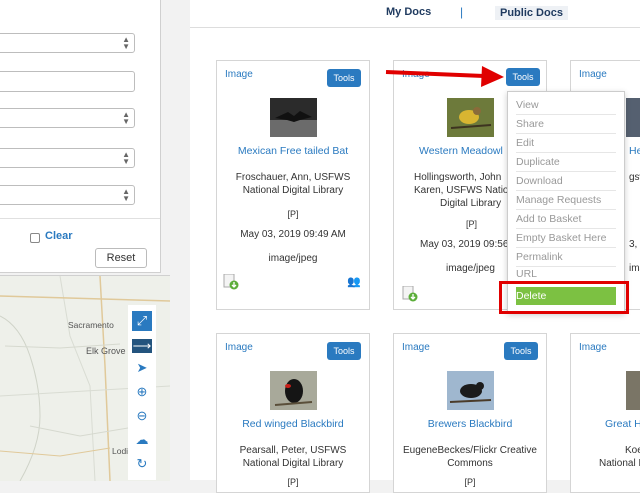  What do you see at coordinates (634, 268) in the screenshot?
I see `card-mime: ima` at bounding box center [634, 268].